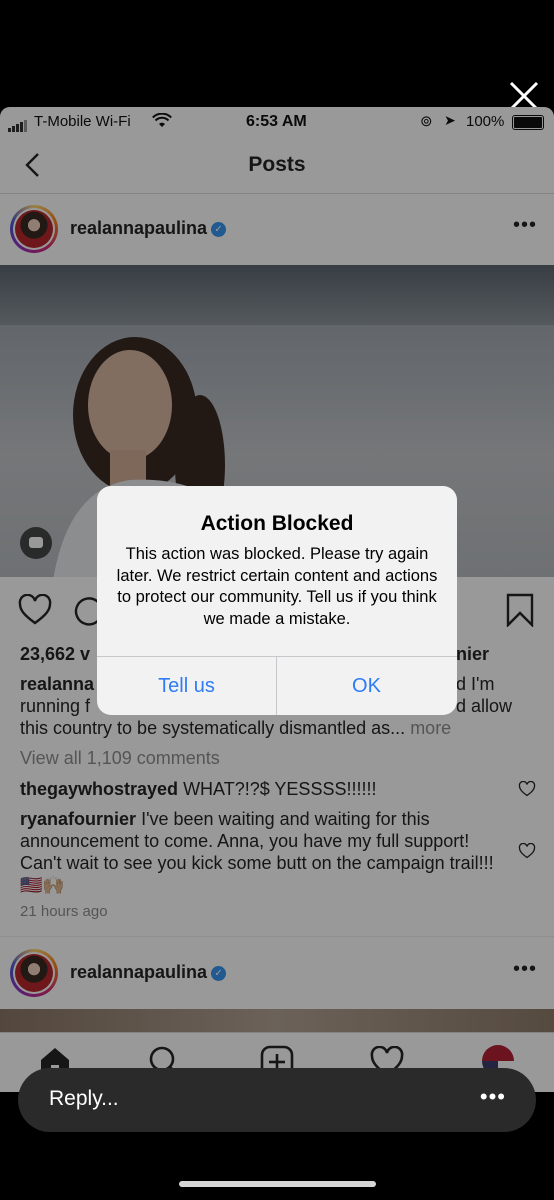 The height and width of the screenshot is (1200, 554). Describe the element at coordinates (186, 686) in the screenshot. I see `tell-us-button: Tell us` at that location.